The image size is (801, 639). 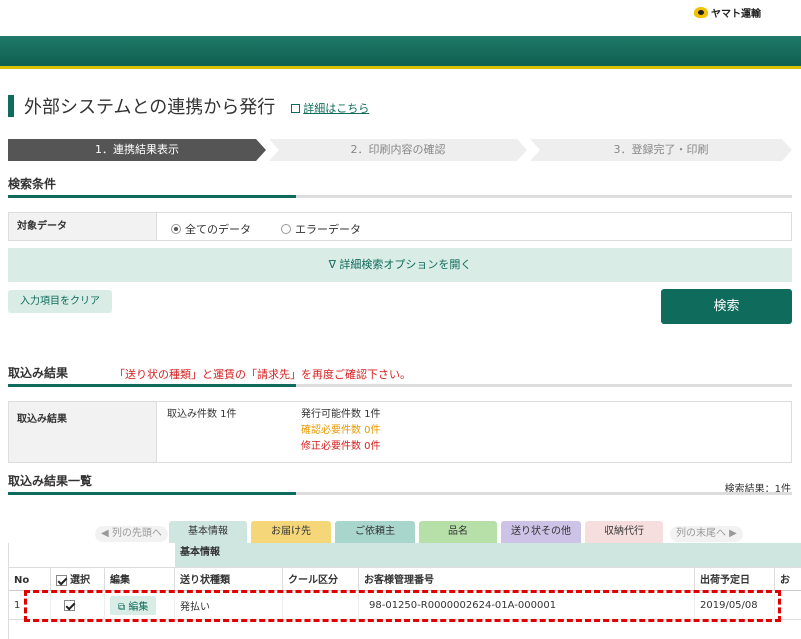 What do you see at coordinates (321, 579) in the screenshot?
I see `col-cool: クール区分` at bounding box center [321, 579].